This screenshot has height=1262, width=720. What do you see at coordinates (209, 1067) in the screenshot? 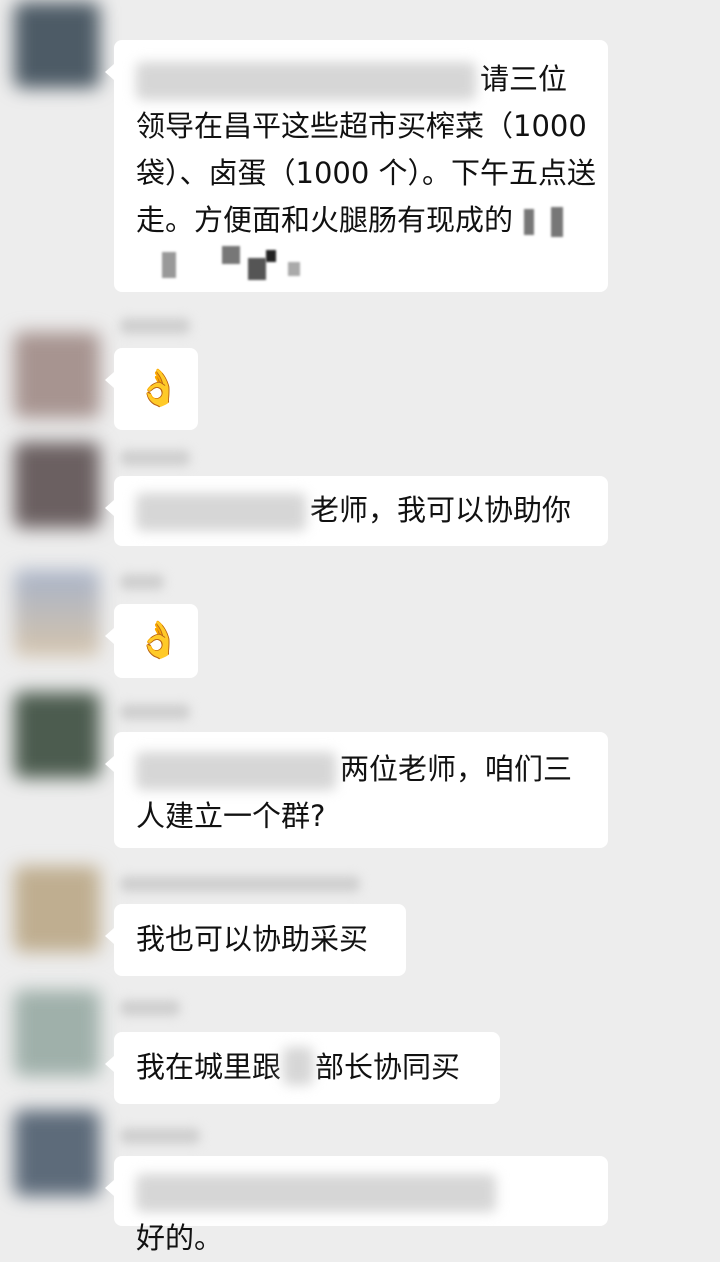
I see `message-text: 我在城里跟` at bounding box center [209, 1067].